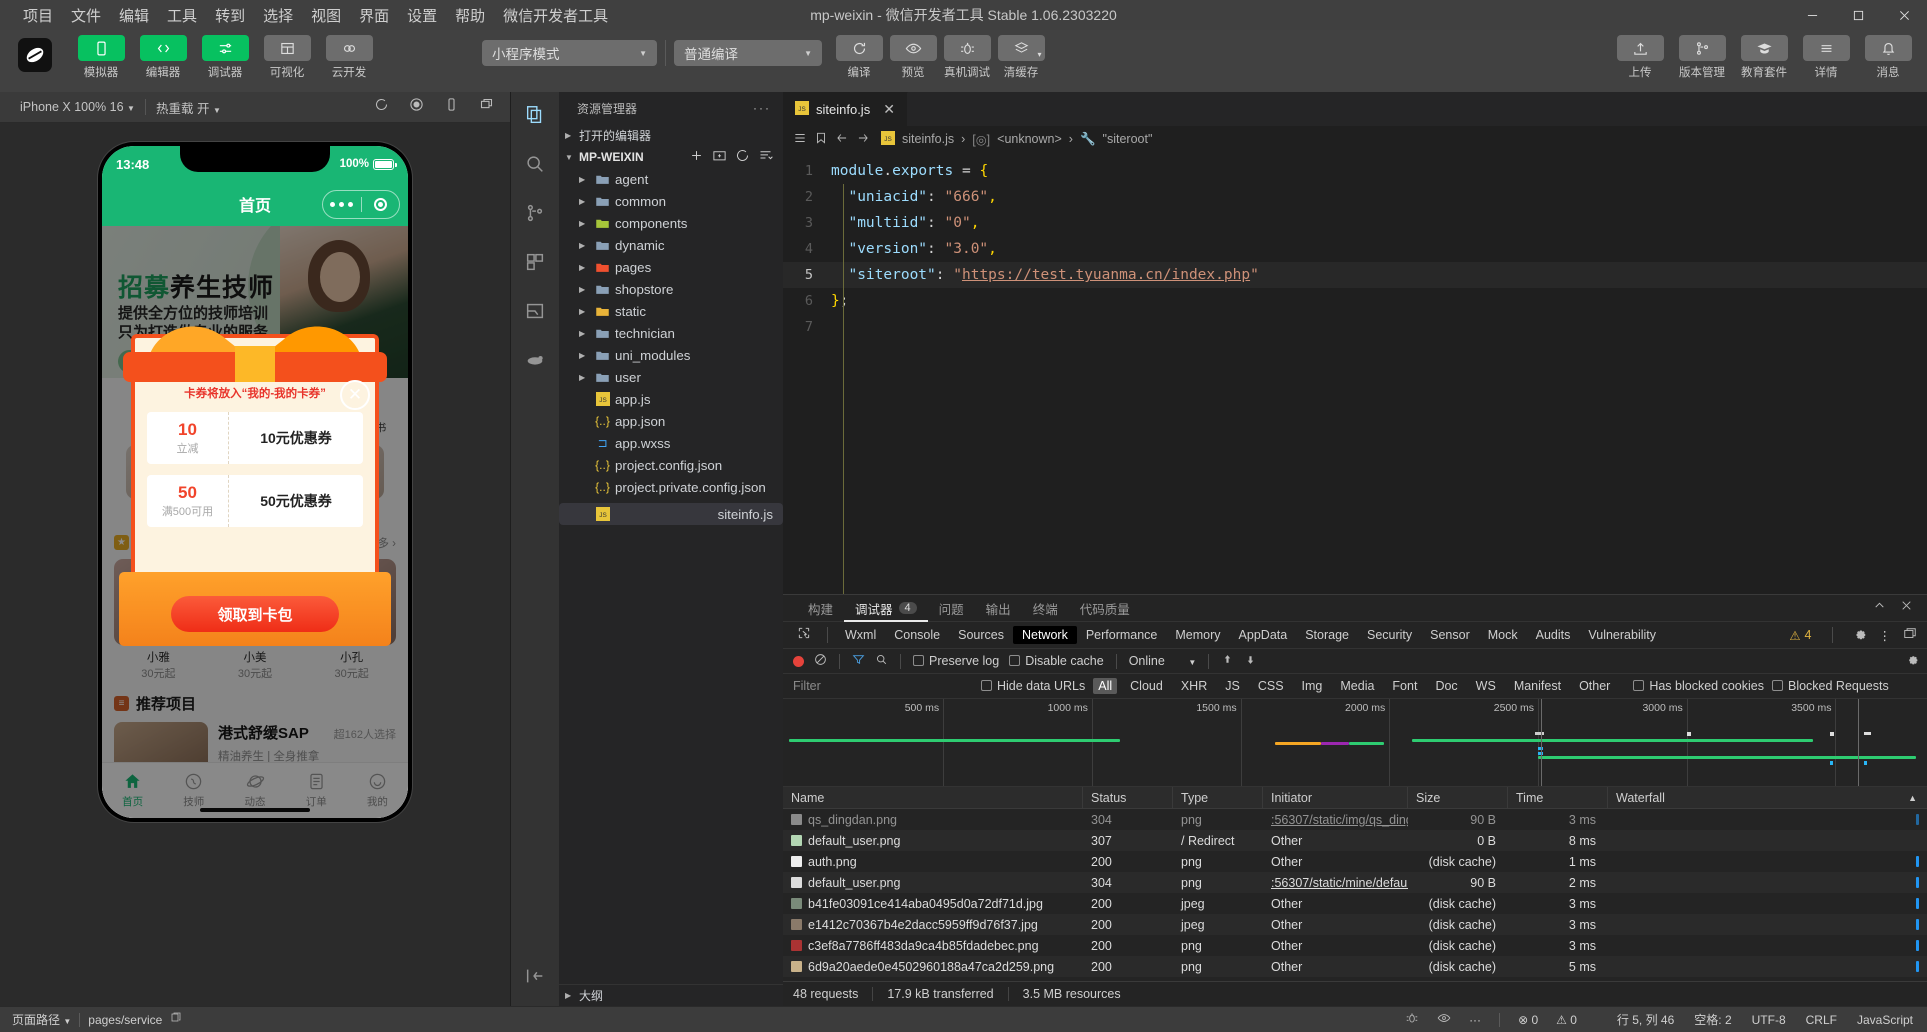 The image size is (1927, 1032). Describe the element at coordinates (1105, 608) in the screenshot. I see `devtools-tab-code-quality: 代码质量` at that location.